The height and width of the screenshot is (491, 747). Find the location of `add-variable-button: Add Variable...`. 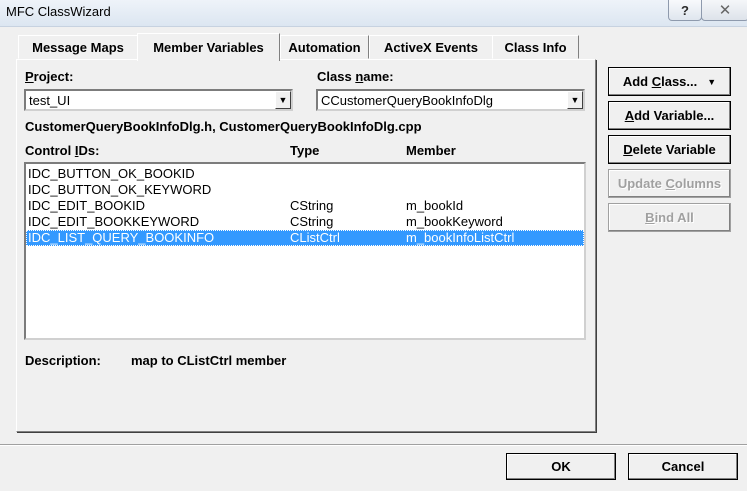

add-variable-button: Add Variable... is located at coordinates (669, 115).